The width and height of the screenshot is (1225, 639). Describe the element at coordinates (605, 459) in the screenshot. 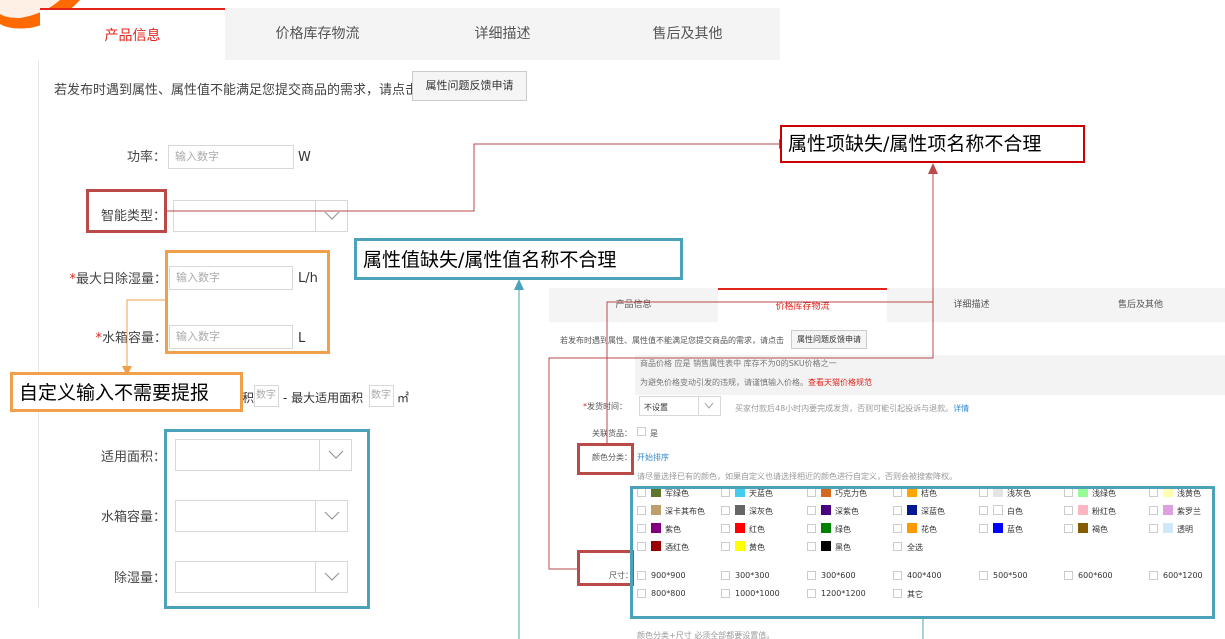

I see `color-label-highlight` at that location.